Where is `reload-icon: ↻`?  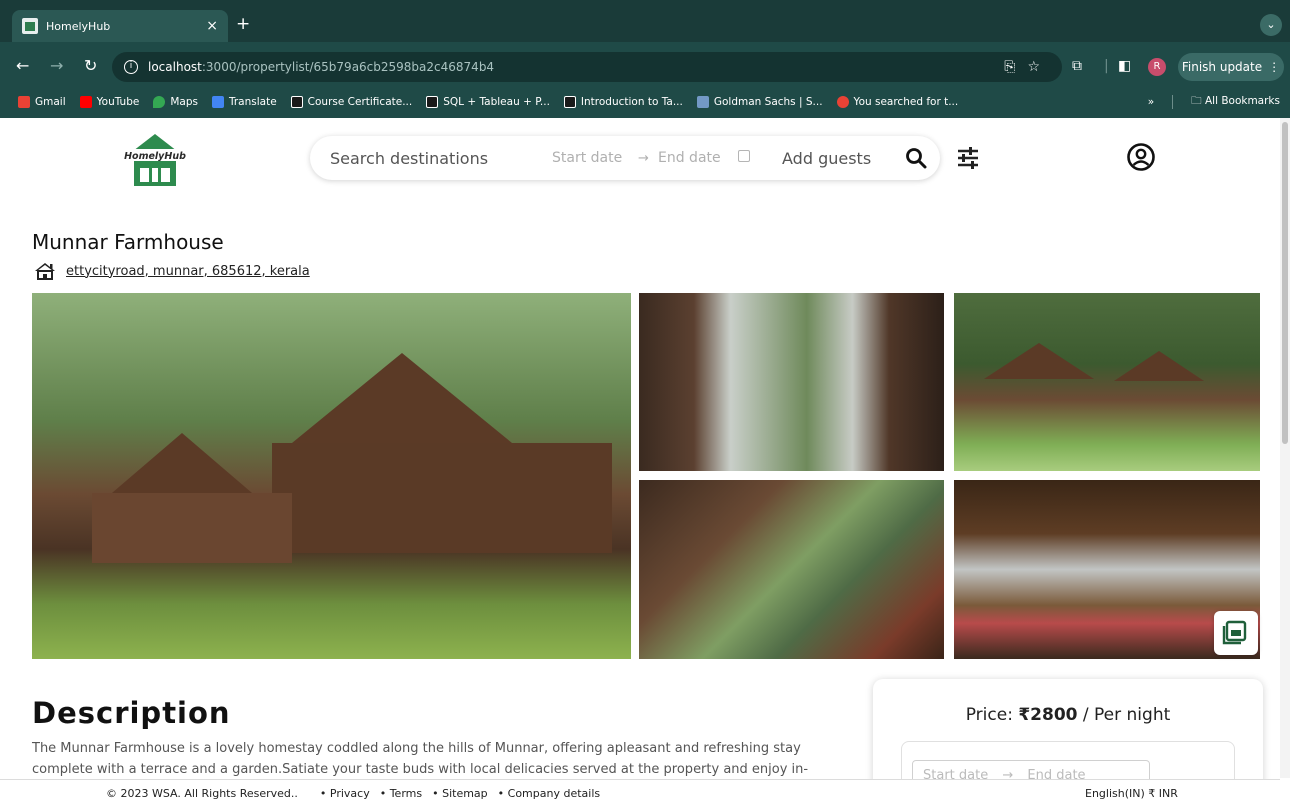
reload-icon: ↻ is located at coordinates (90, 65).